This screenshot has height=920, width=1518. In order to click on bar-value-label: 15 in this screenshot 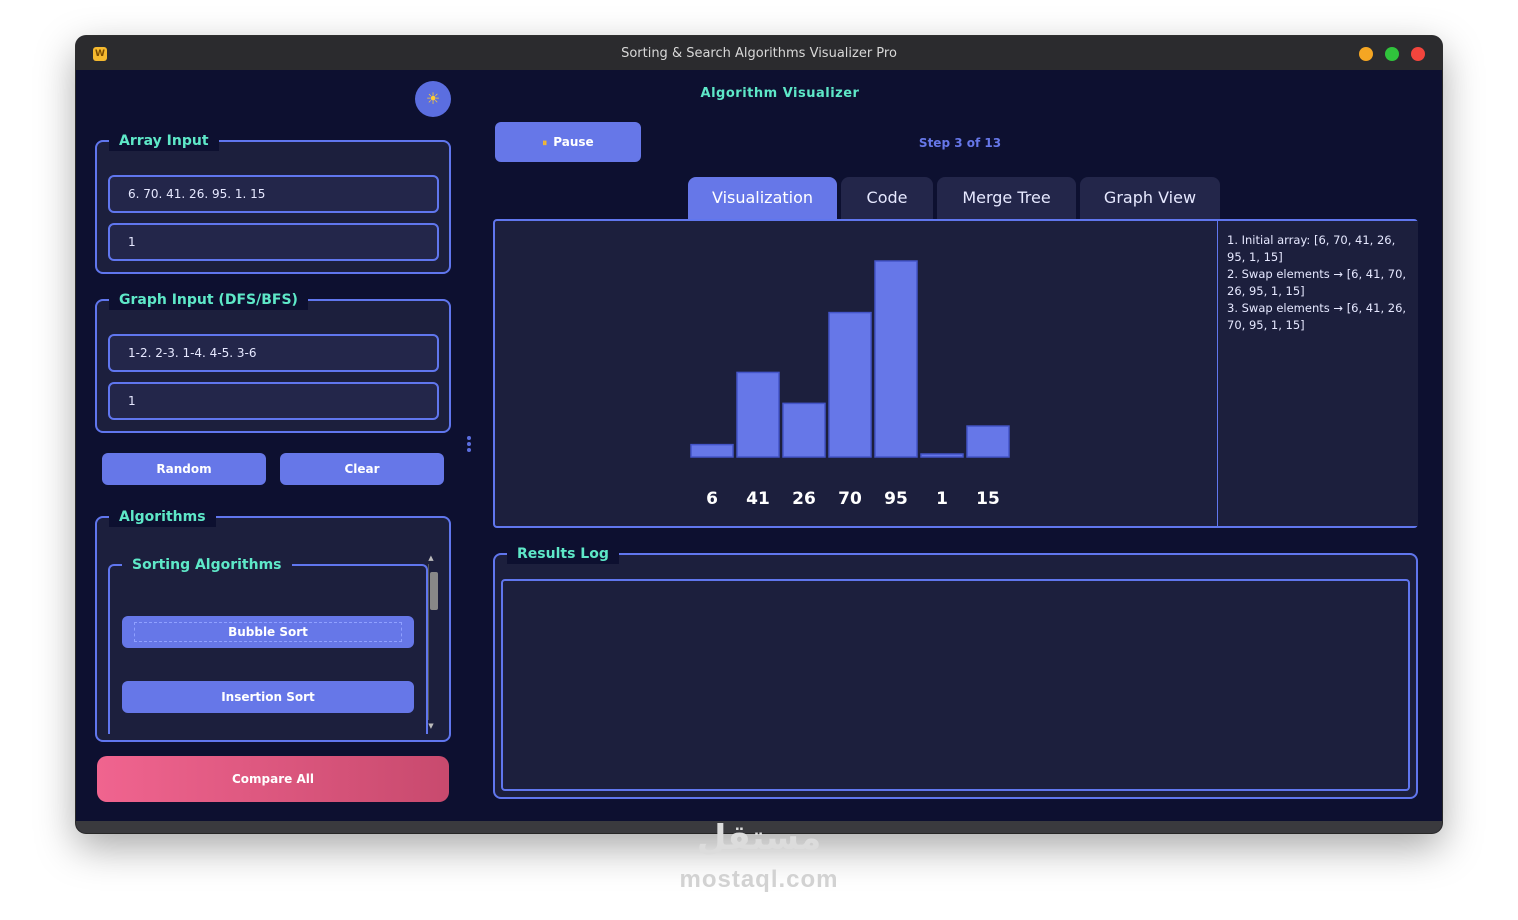, I will do `click(988, 499)`.